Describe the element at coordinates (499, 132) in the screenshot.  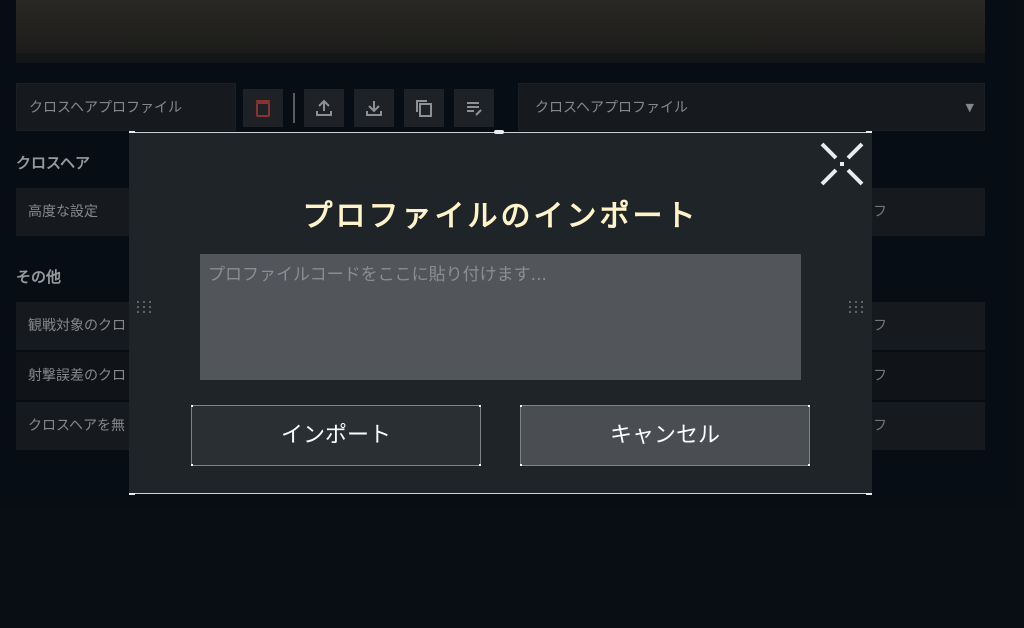
I see `dialog-top-marker` at that location.